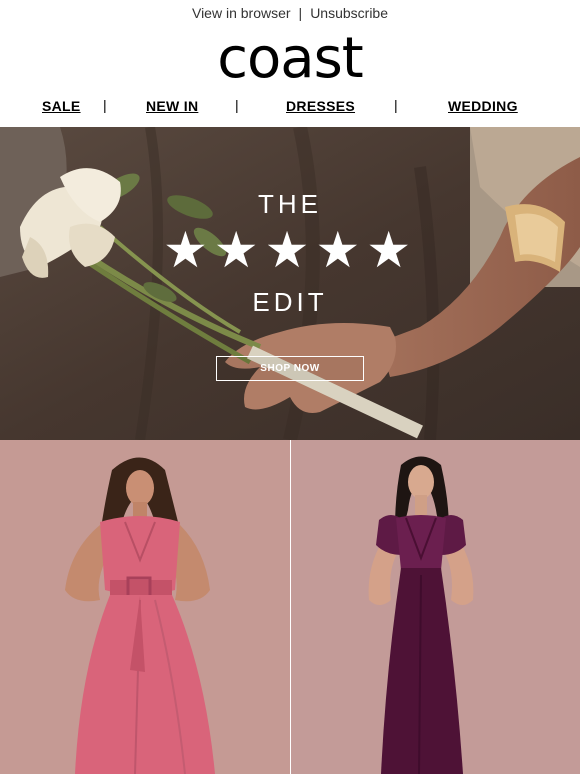 The image size is (580, 774). I want to click on nav-item-new-in: NEW IN, so click(172, 106).